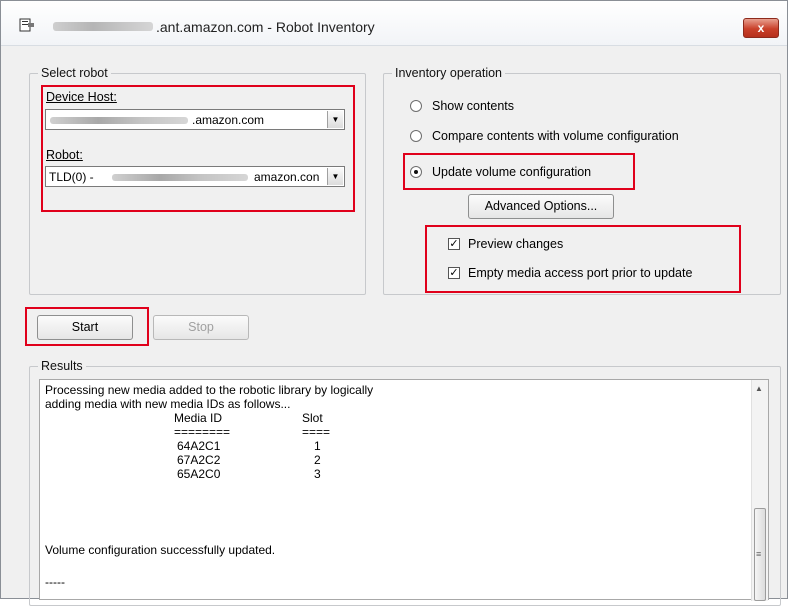  I want to click on device-host-label-text: Device Host:, so click(81, 97).